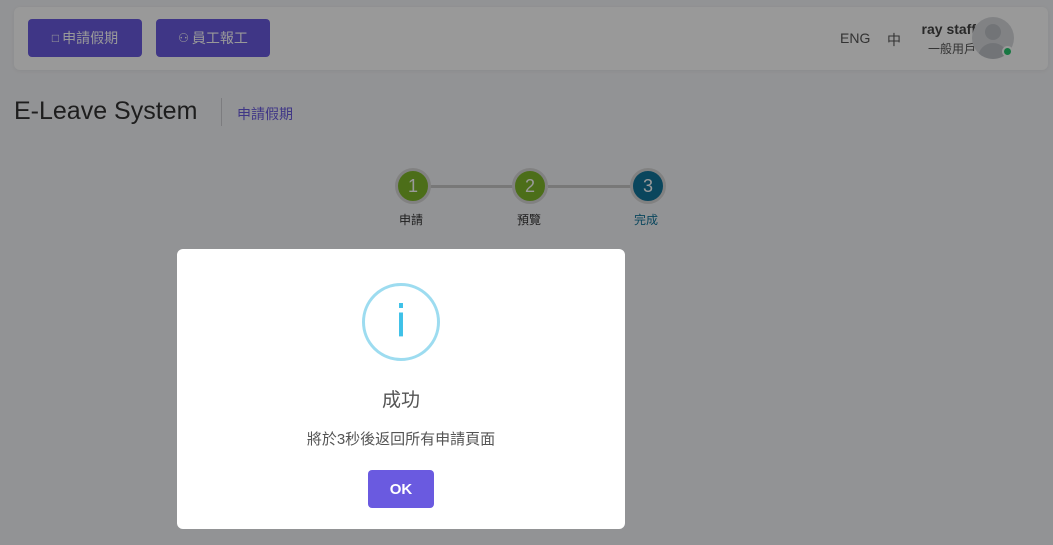 The height and width of the screenshot is (545, 1053). I want to click on info-icon-glyph: i, so click(401, 321).